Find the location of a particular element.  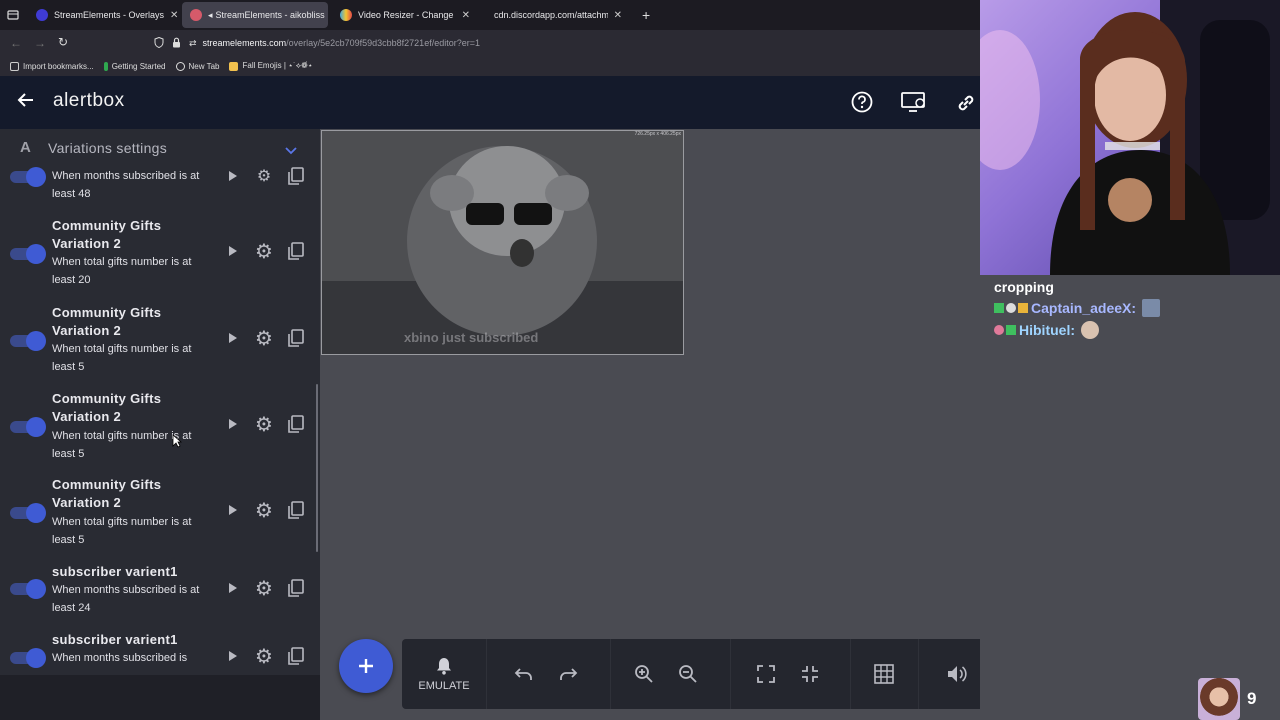

zoom-out-icon is located at coordinates (688, 674).